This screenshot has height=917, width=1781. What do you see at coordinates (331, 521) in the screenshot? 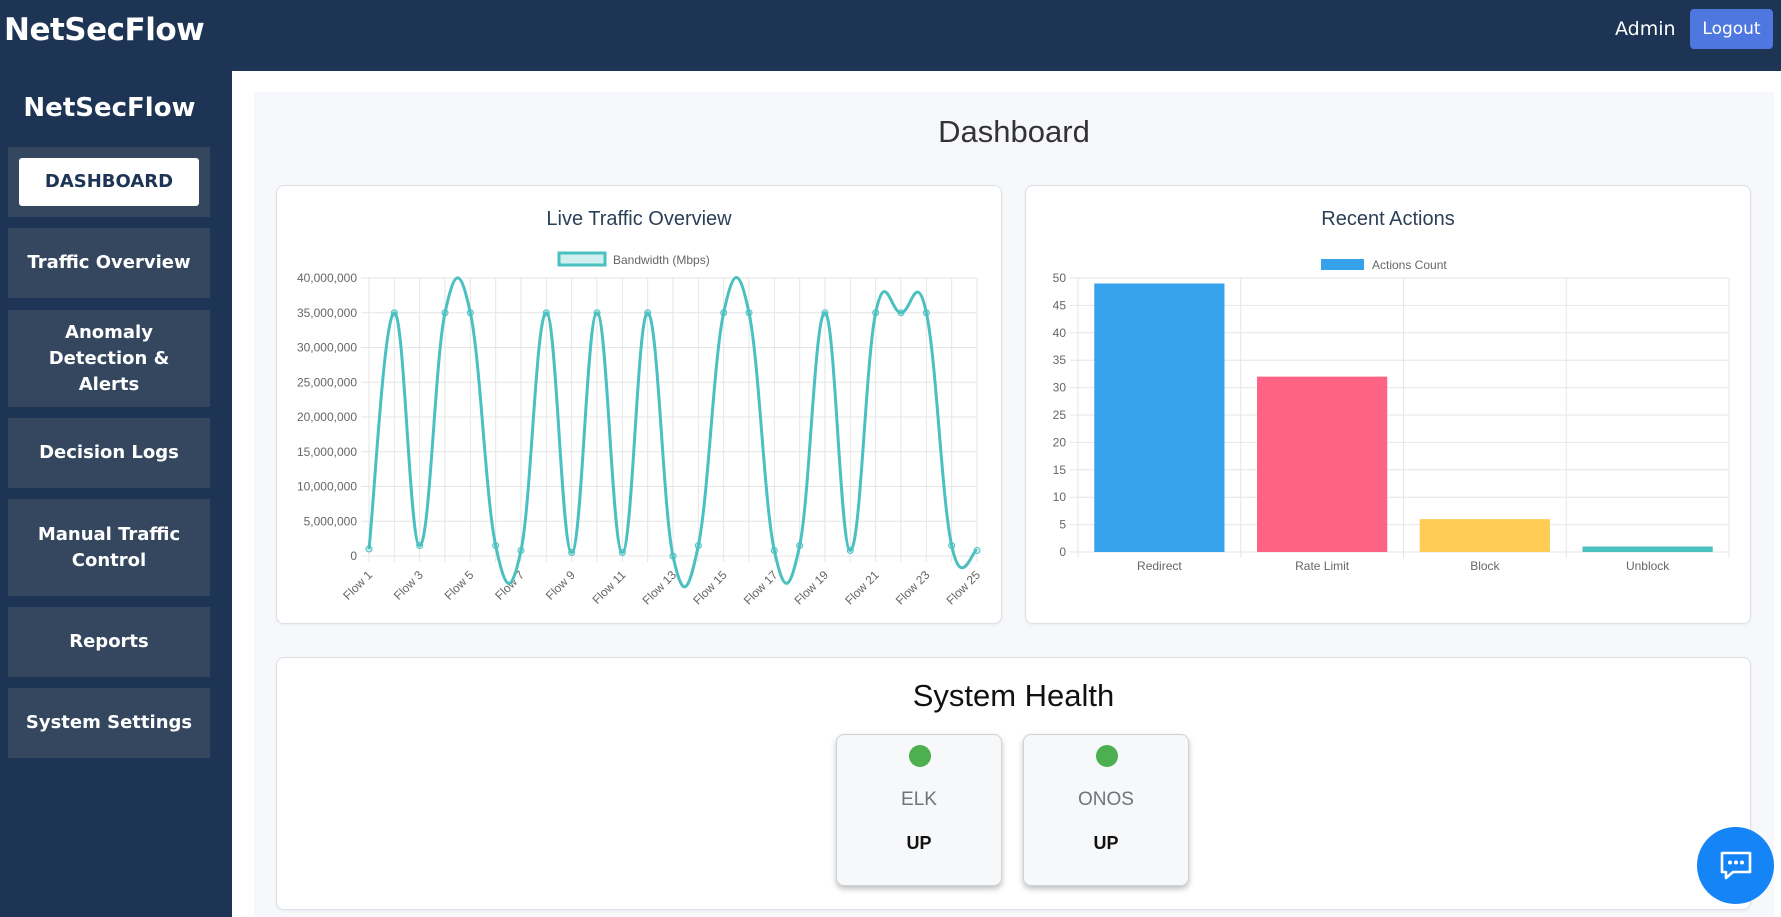
I see `y-tick-label: 5,000,000` at bounding box center [331, 521].